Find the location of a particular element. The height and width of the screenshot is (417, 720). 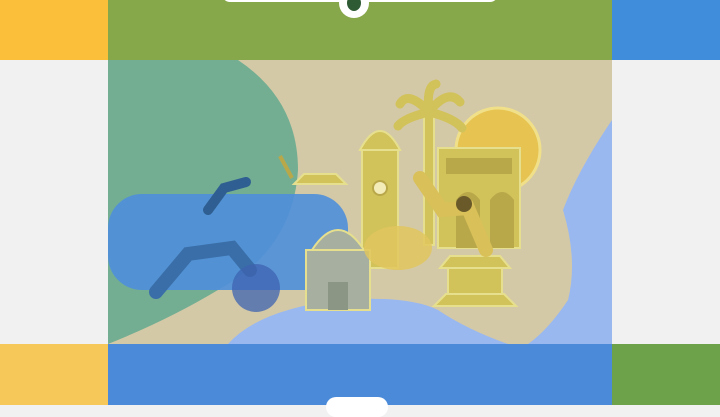

right-gray-panel is located at coordinates (666, 202).